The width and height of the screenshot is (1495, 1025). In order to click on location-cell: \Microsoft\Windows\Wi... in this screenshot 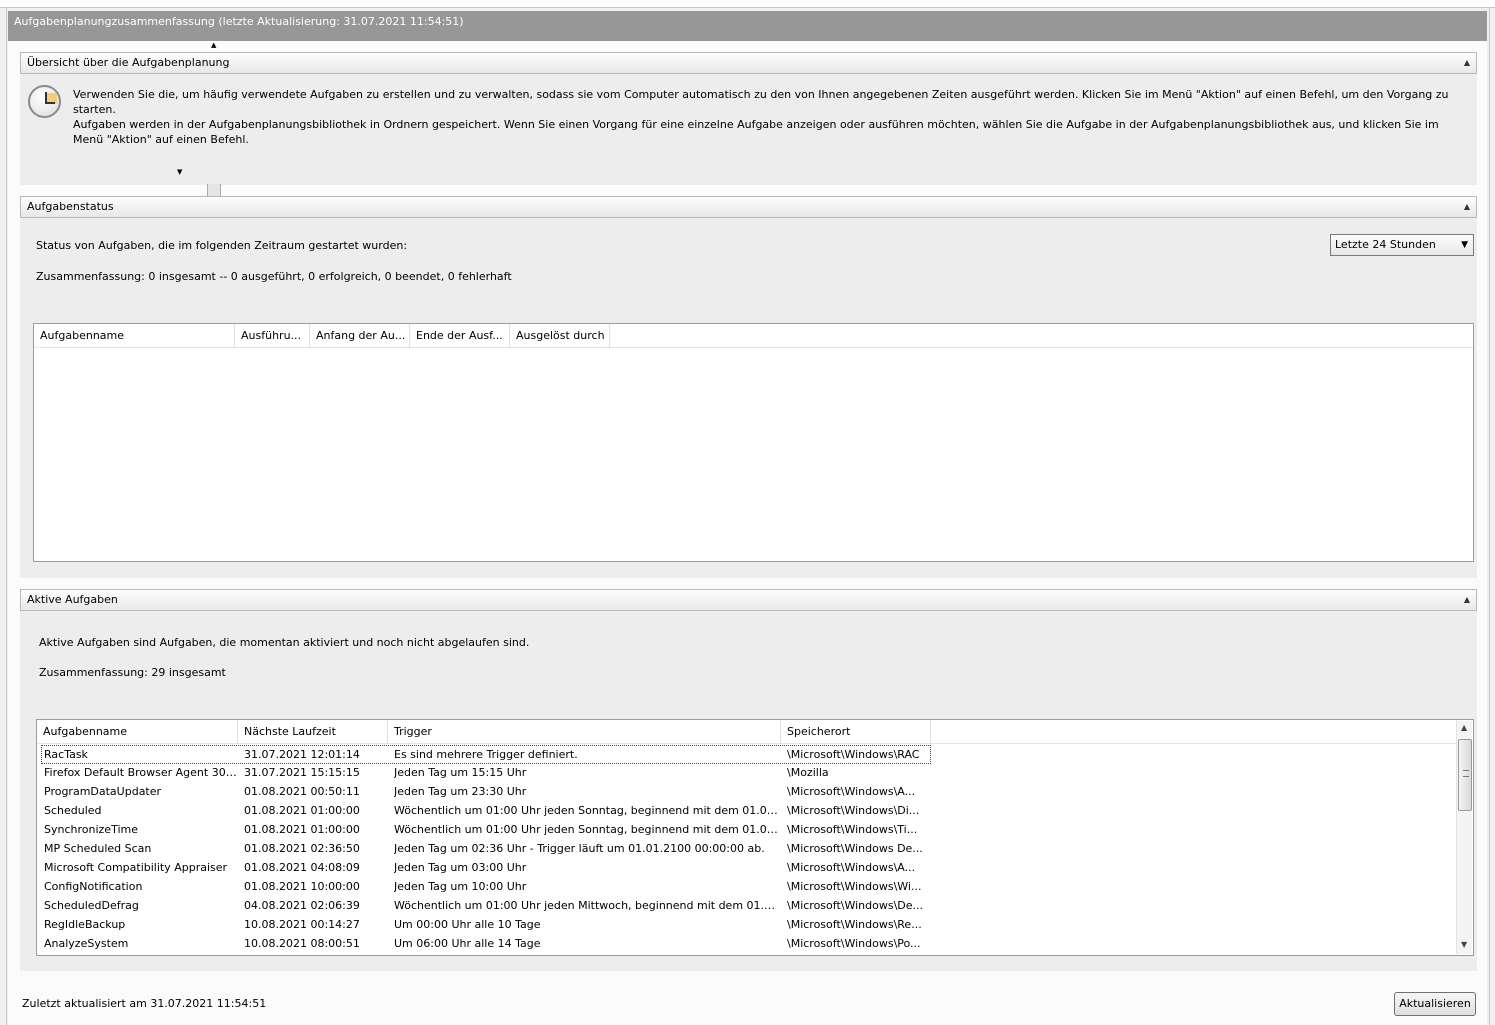, I will do `click(854, 886)`.